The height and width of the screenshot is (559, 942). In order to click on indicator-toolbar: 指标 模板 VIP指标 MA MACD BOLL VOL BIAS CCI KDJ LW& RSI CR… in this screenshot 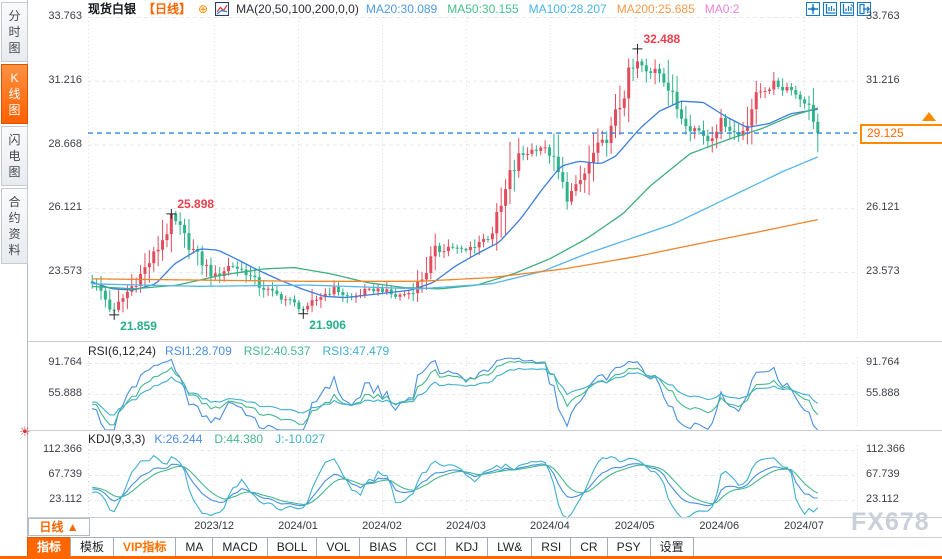, I will do `click(360, 547)`.